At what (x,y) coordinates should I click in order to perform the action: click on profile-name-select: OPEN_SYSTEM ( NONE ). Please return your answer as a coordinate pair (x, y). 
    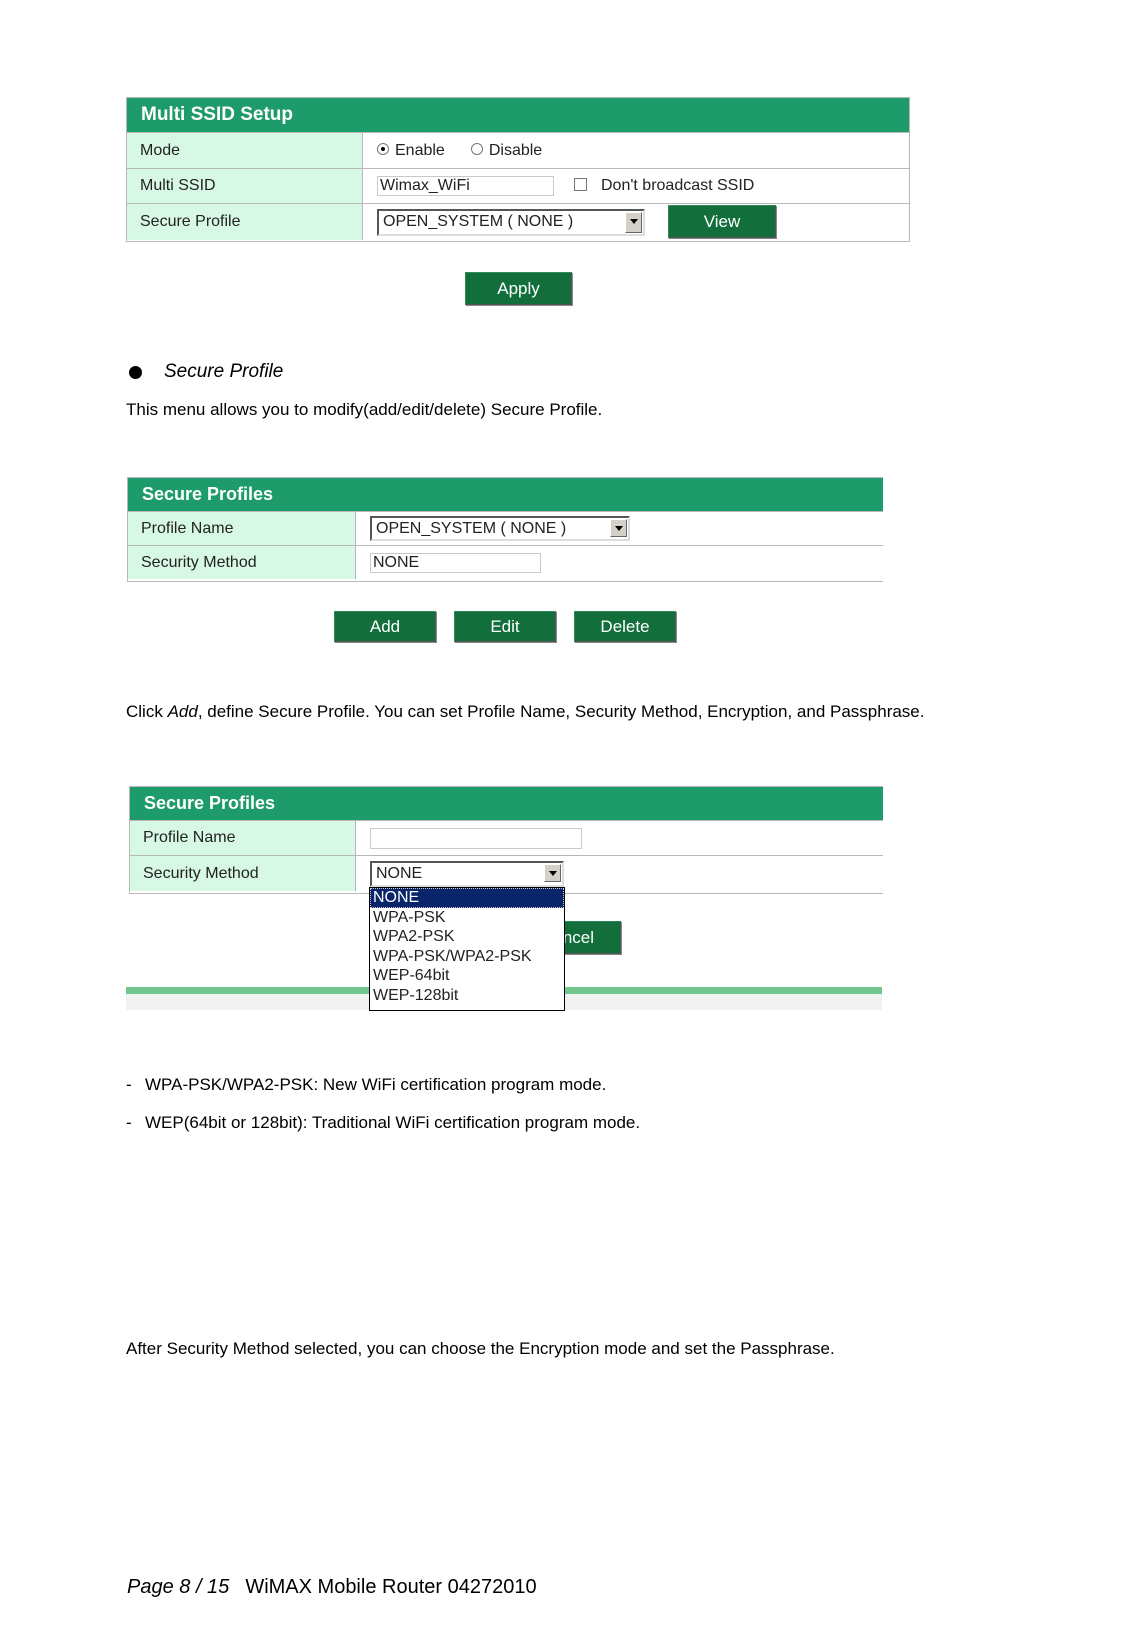
    Looking at the image, I should click on (500, 528).